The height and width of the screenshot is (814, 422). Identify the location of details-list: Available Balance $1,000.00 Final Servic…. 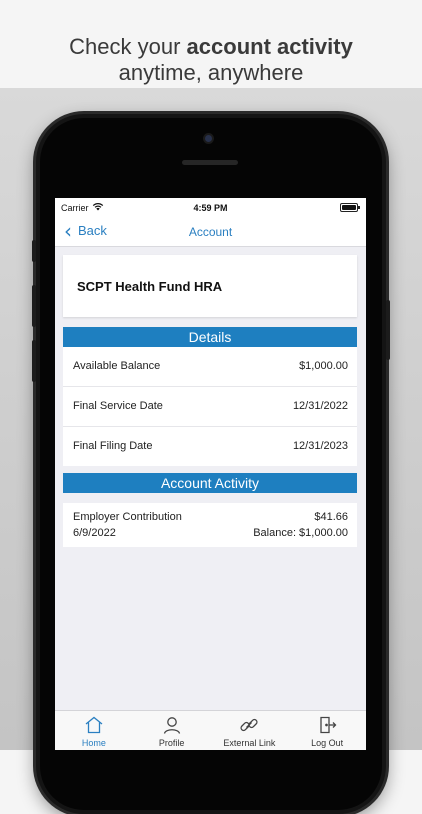
(210, 406).